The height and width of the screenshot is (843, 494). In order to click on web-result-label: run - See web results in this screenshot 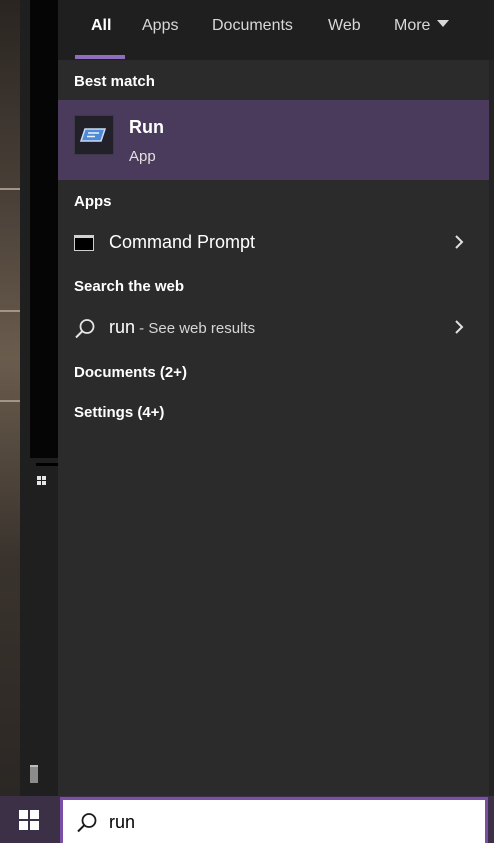, I will do `click(182, 327)`.